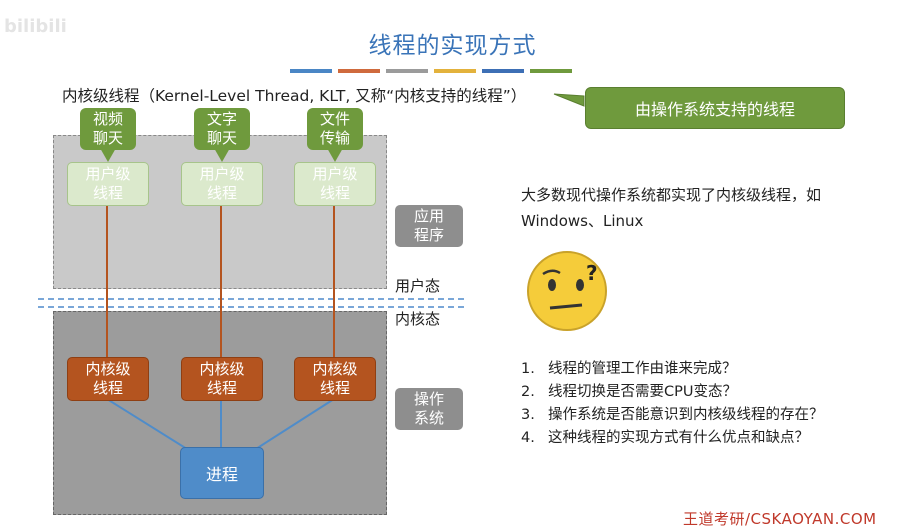 The image size is (905, 529). Describe the element at coordinates (780, 519) in the screenshot. I see `footer-brand: 王道考研/CSKAOYAN.COM` at that location.